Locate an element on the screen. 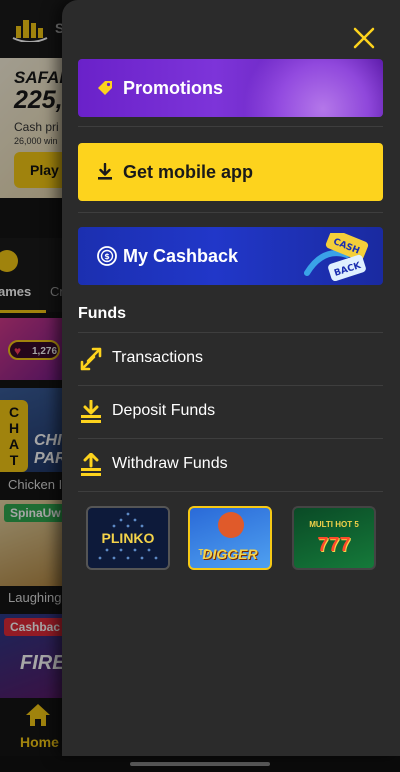 This screenshot has height=772, width=400. game-title: PLINKO is located at coordinates (128, 538).